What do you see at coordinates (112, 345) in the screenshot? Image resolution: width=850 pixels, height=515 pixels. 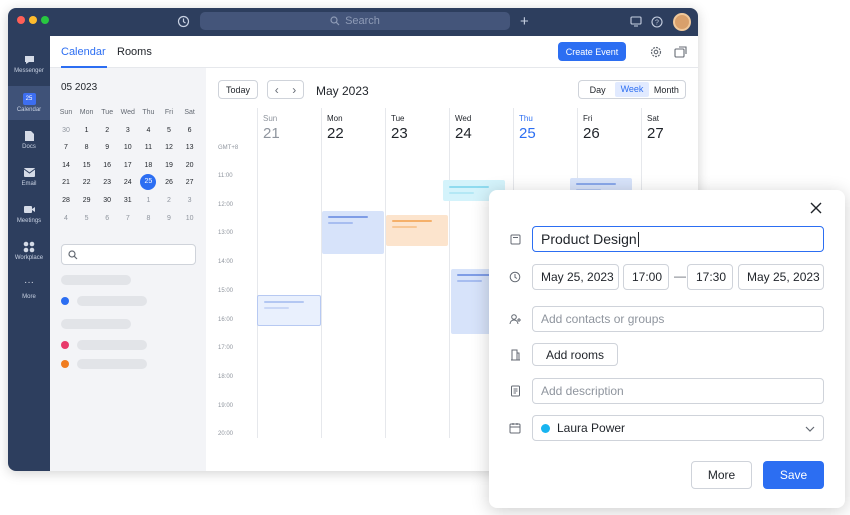 I see `skeleton-bar` at bounding box center [112, 345].